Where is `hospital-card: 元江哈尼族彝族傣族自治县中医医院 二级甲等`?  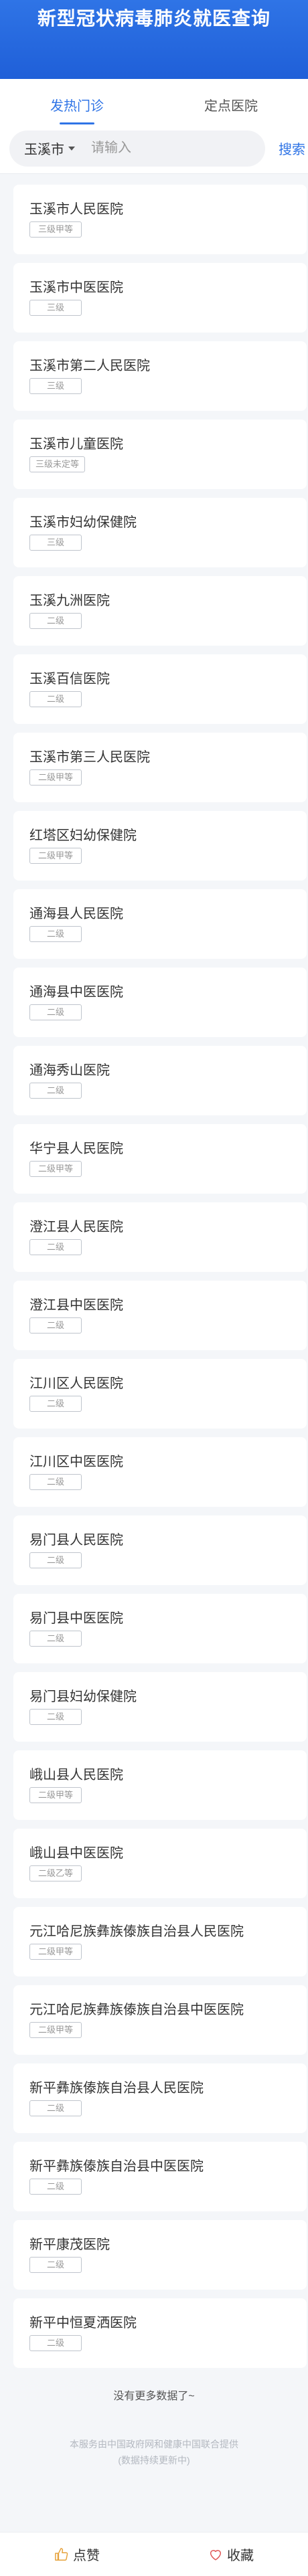
hospital-card: 元江哈尼族彝族傣族自治县中医医院 二级甲等 is located at coordinates (160, 2020).